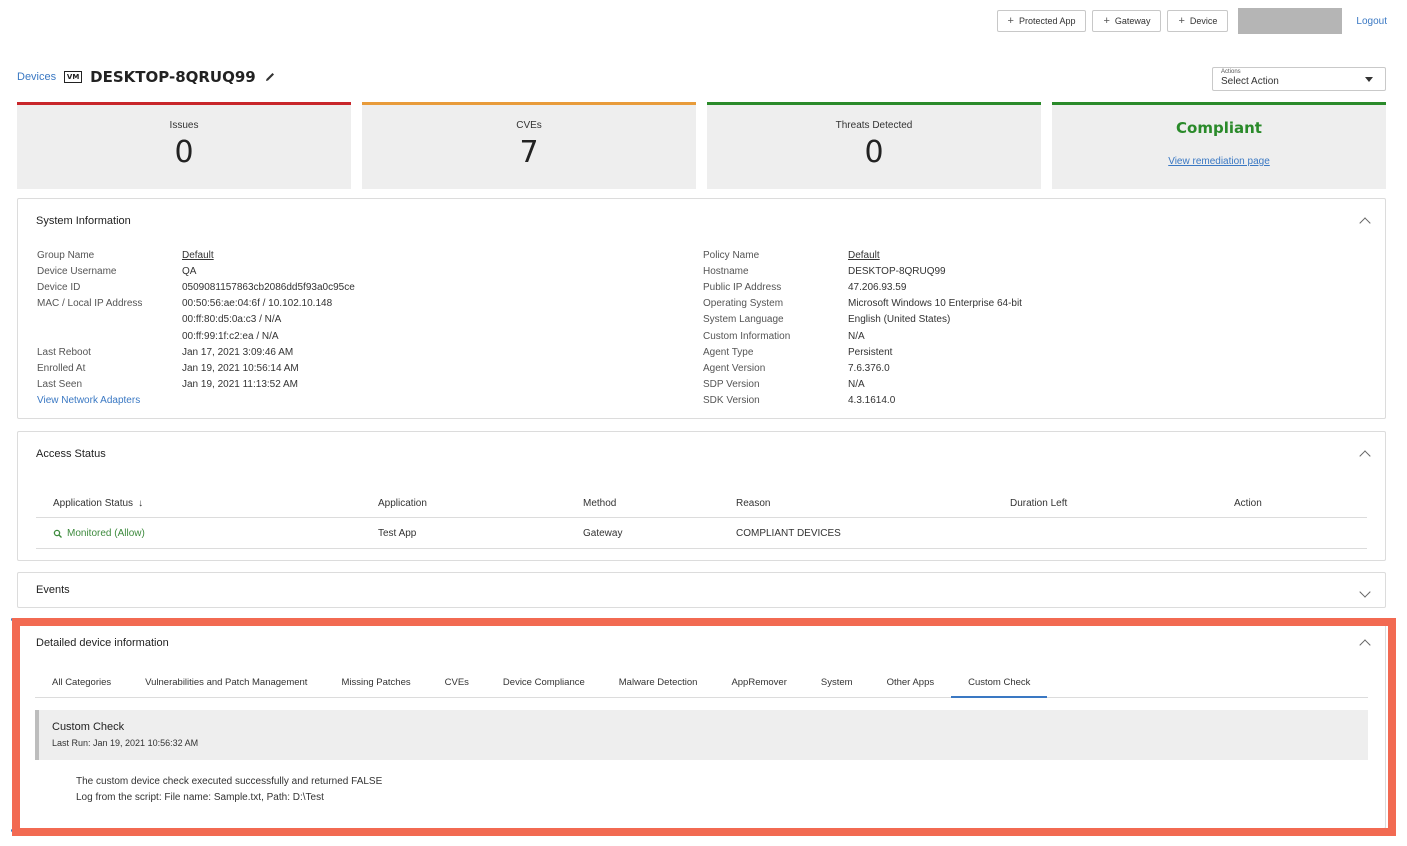 This screenshot has height=846, width=1407. I want to click on logout-link: Logout, so click(1371, 21).